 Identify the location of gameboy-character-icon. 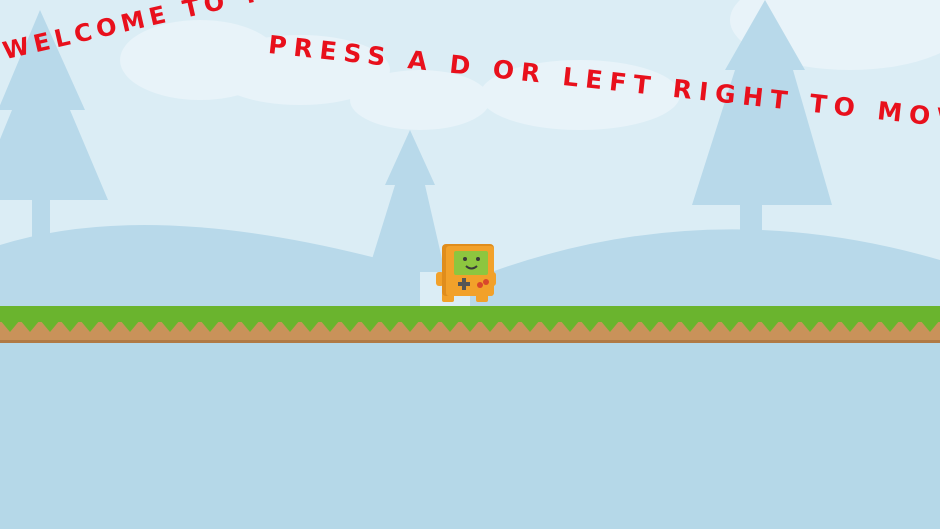
(466, 273).